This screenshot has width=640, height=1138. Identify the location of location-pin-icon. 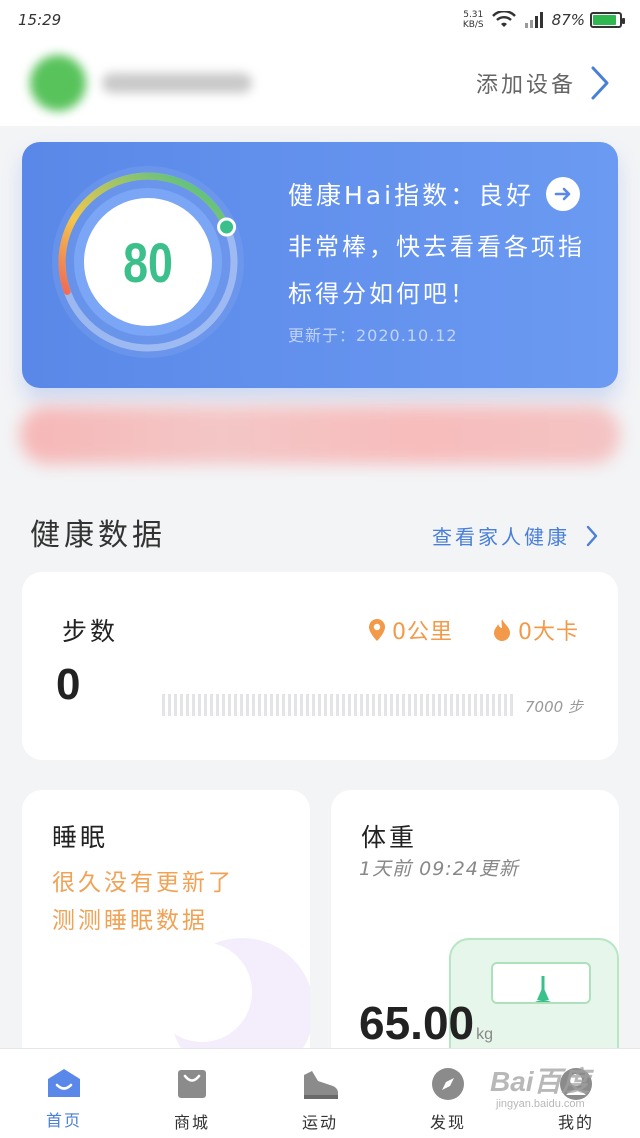
(377, 630).